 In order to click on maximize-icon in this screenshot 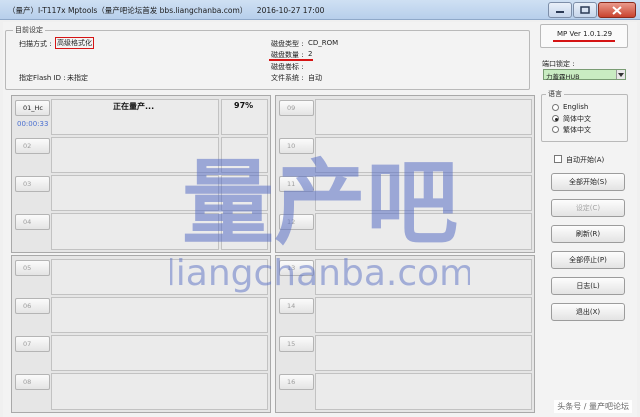, I will do `click(585, 10)`.